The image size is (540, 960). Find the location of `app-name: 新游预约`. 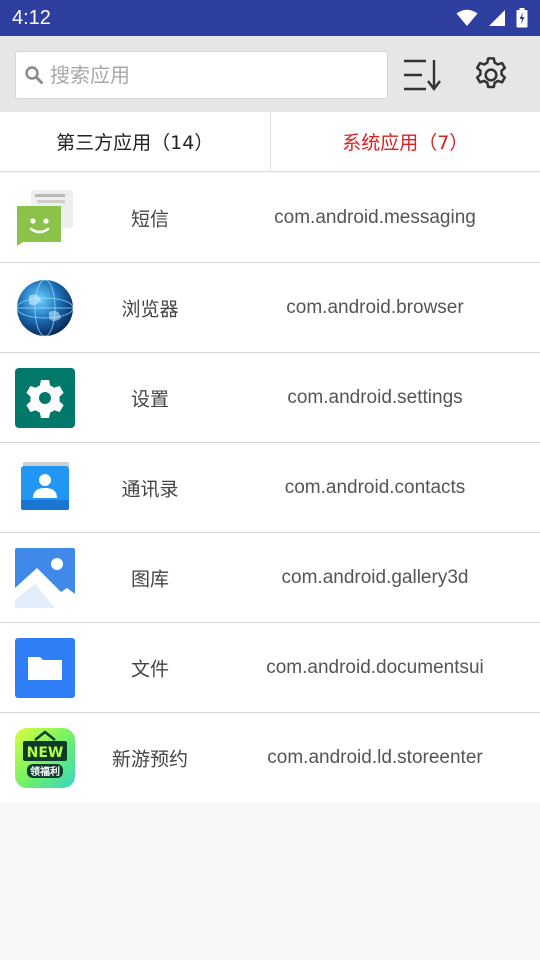

app-name: 新游预约 is located at coordinates (149, 759).